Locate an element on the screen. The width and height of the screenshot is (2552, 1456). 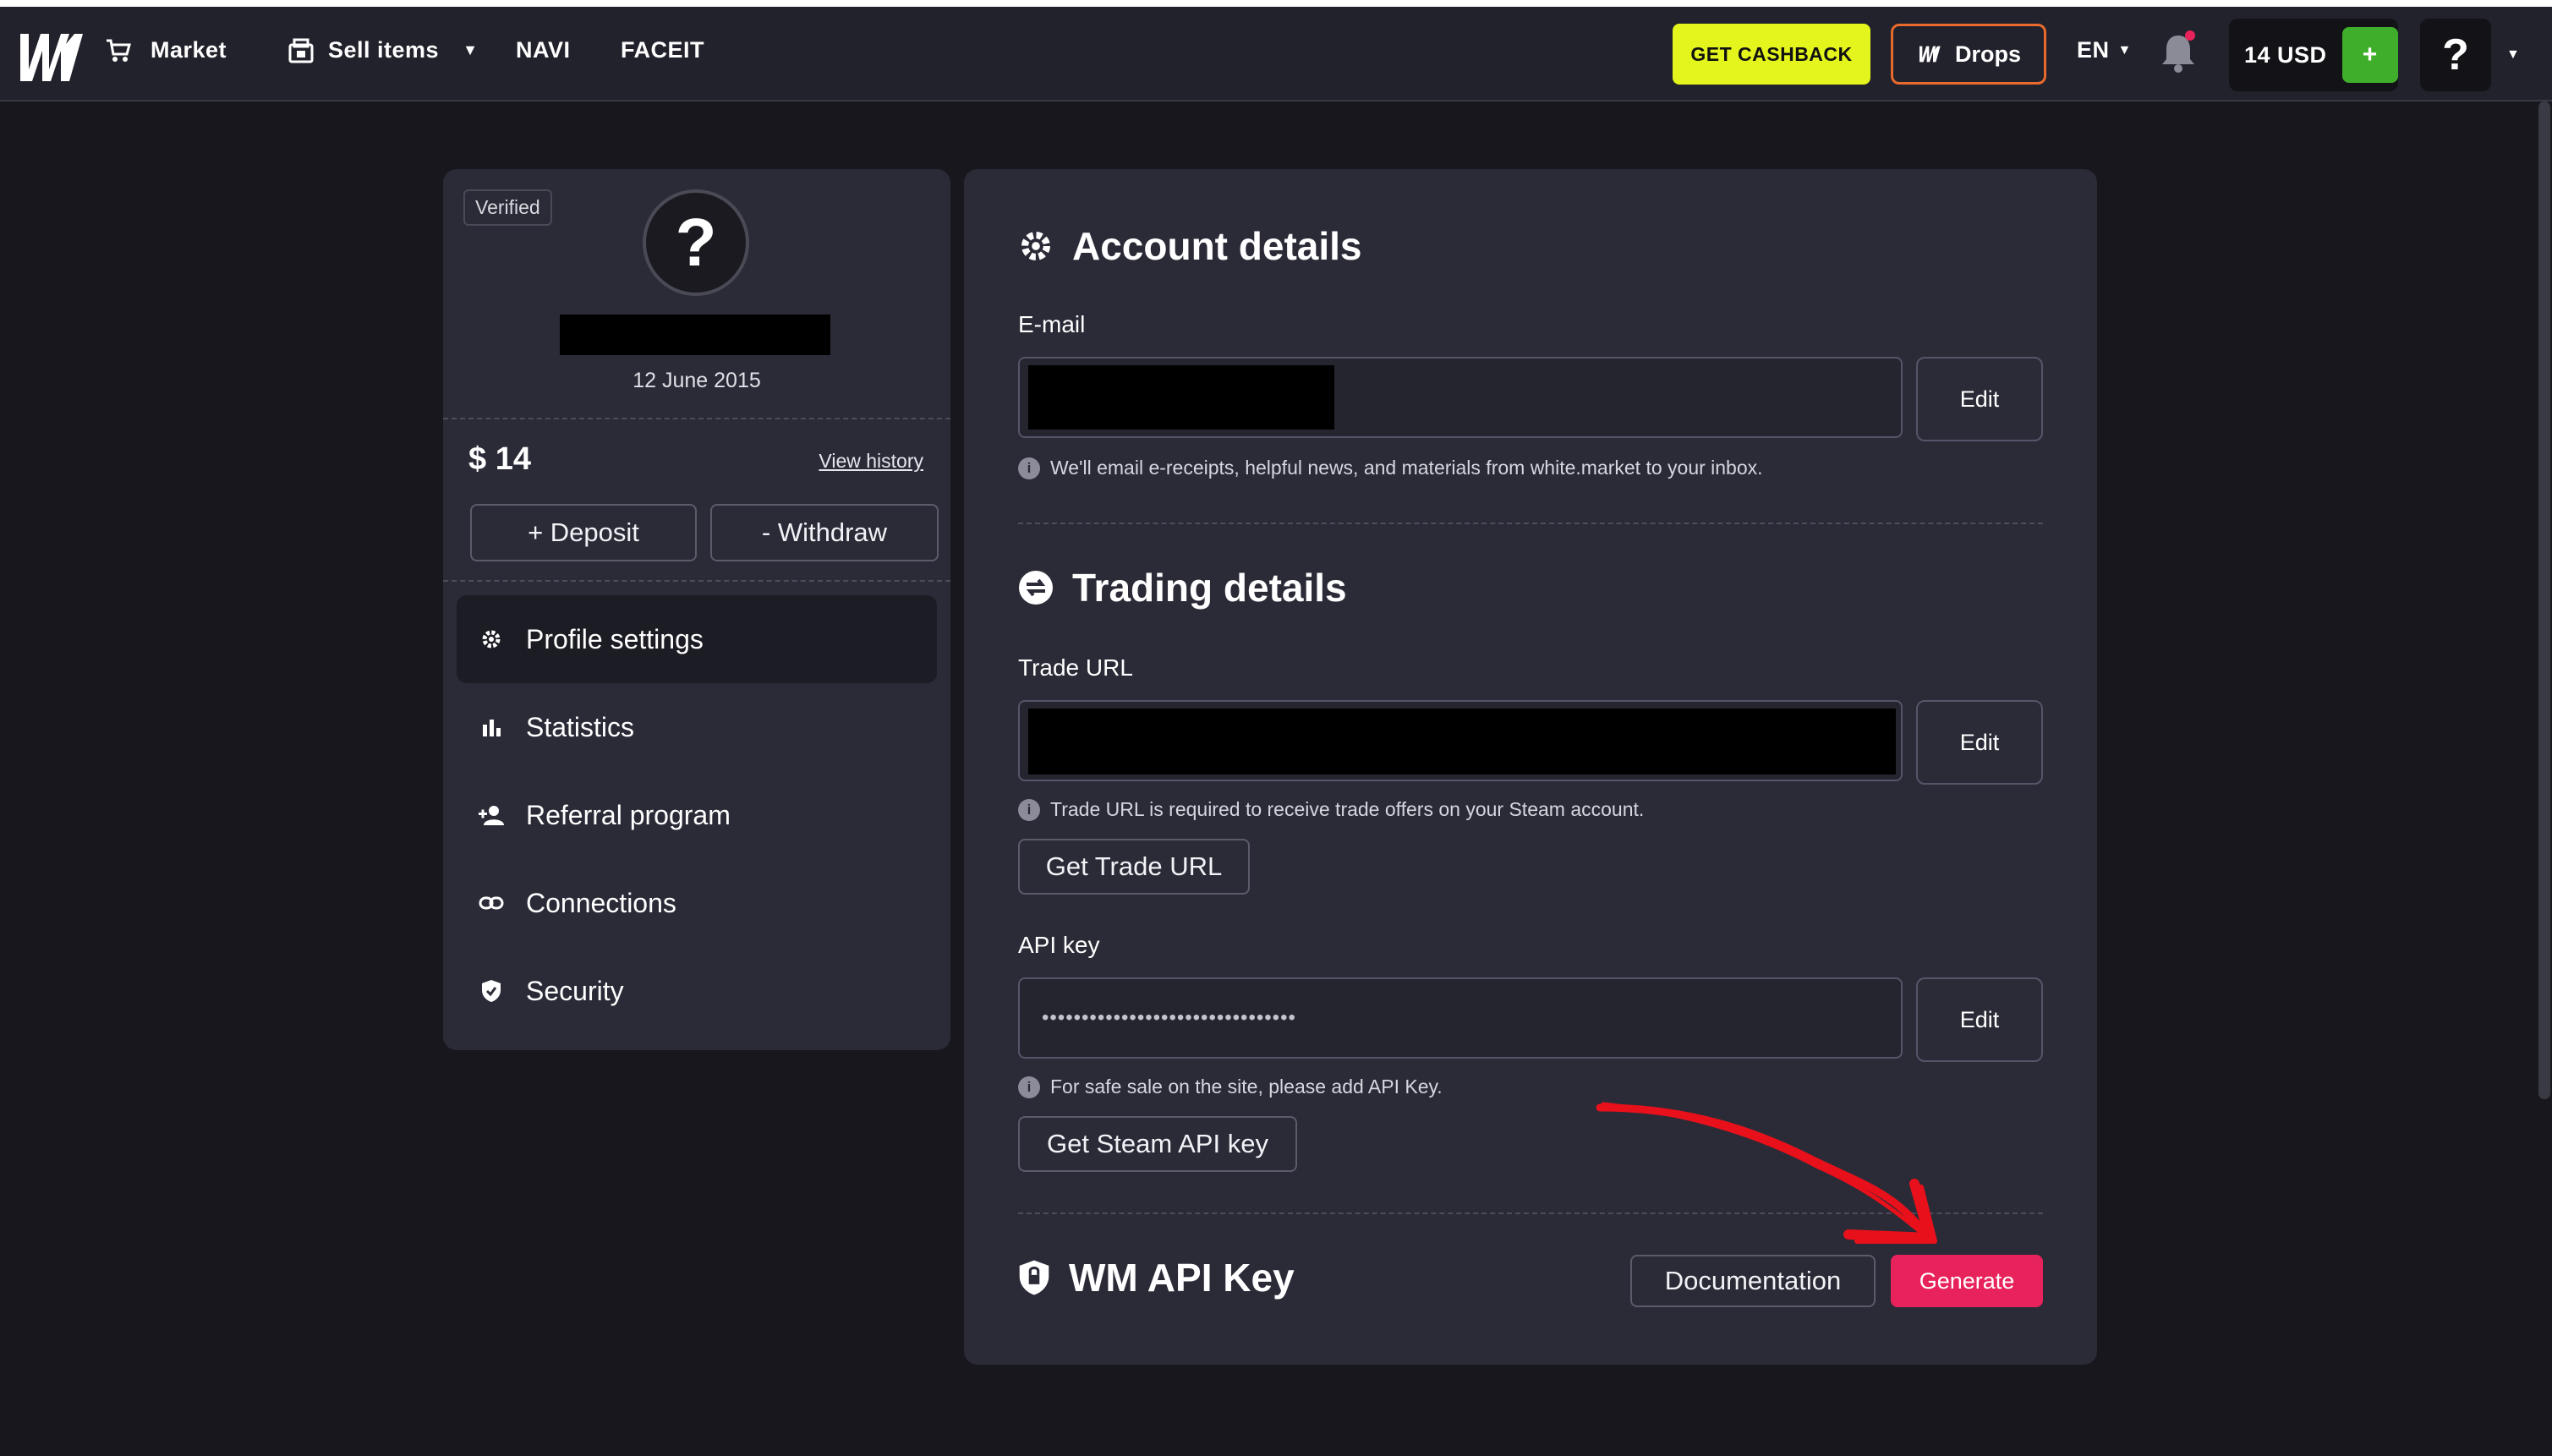
nav-sell-items-label: Sell items is located at coordinates (384, 50).